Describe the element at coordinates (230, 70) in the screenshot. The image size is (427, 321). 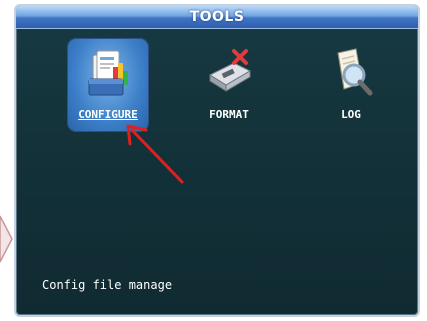
I see `format-disk-icon` at that location.